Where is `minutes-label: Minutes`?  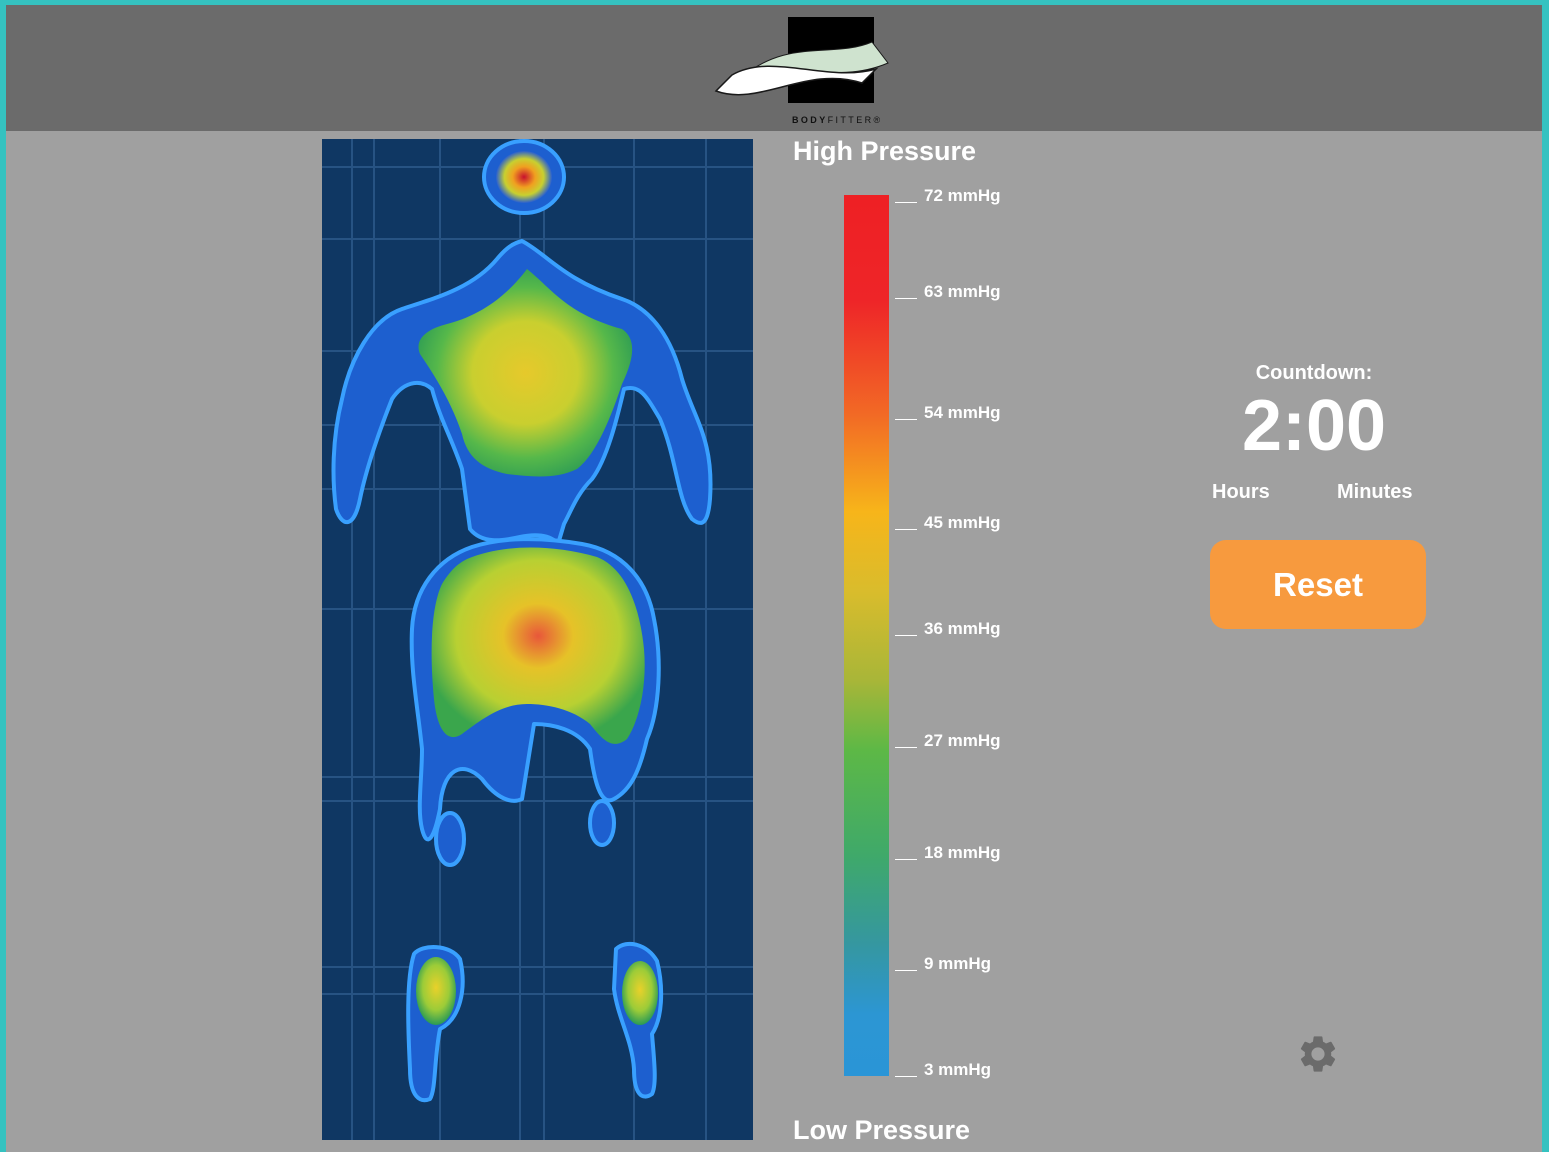 minutes-label: Minutes is located at coordinates (1375, 492).